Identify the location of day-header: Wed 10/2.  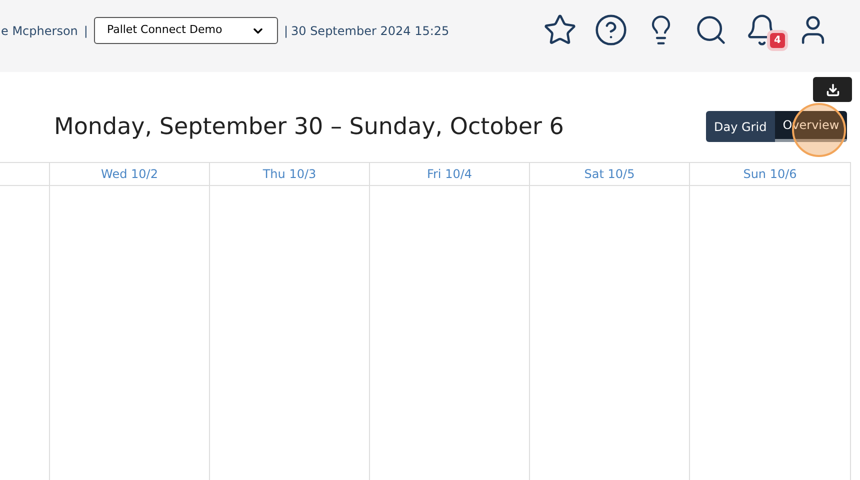
(130, 174).